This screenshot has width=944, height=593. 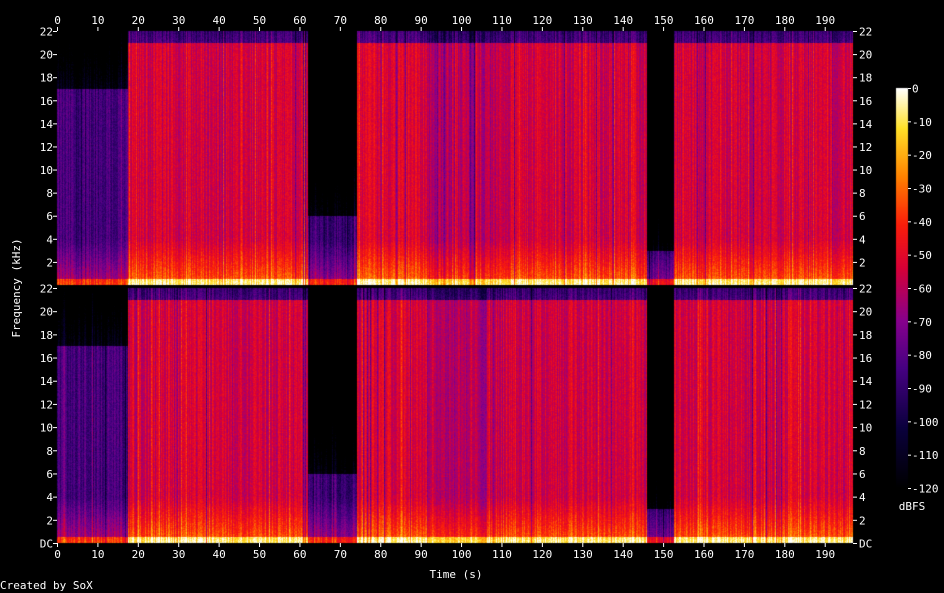 I want to click on colorbar-tick-label: -120, so click(x=925, y=489).